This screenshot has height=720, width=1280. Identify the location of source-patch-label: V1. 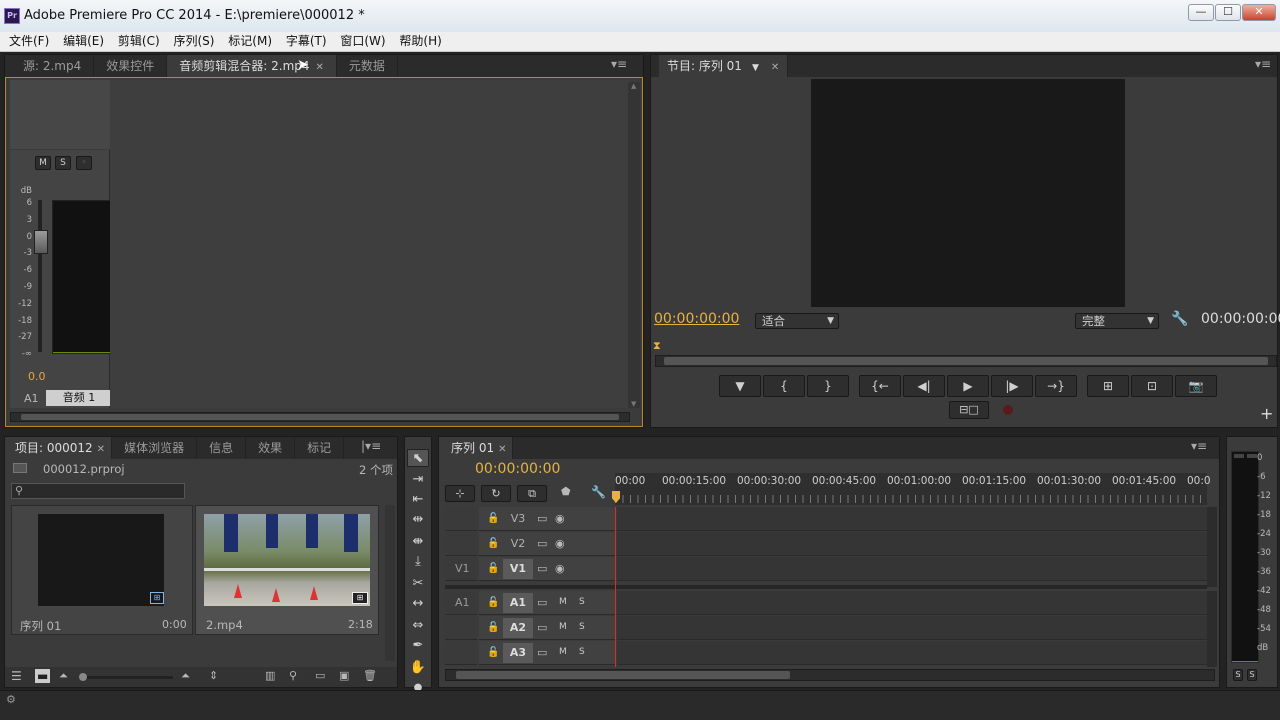
(462, 568).